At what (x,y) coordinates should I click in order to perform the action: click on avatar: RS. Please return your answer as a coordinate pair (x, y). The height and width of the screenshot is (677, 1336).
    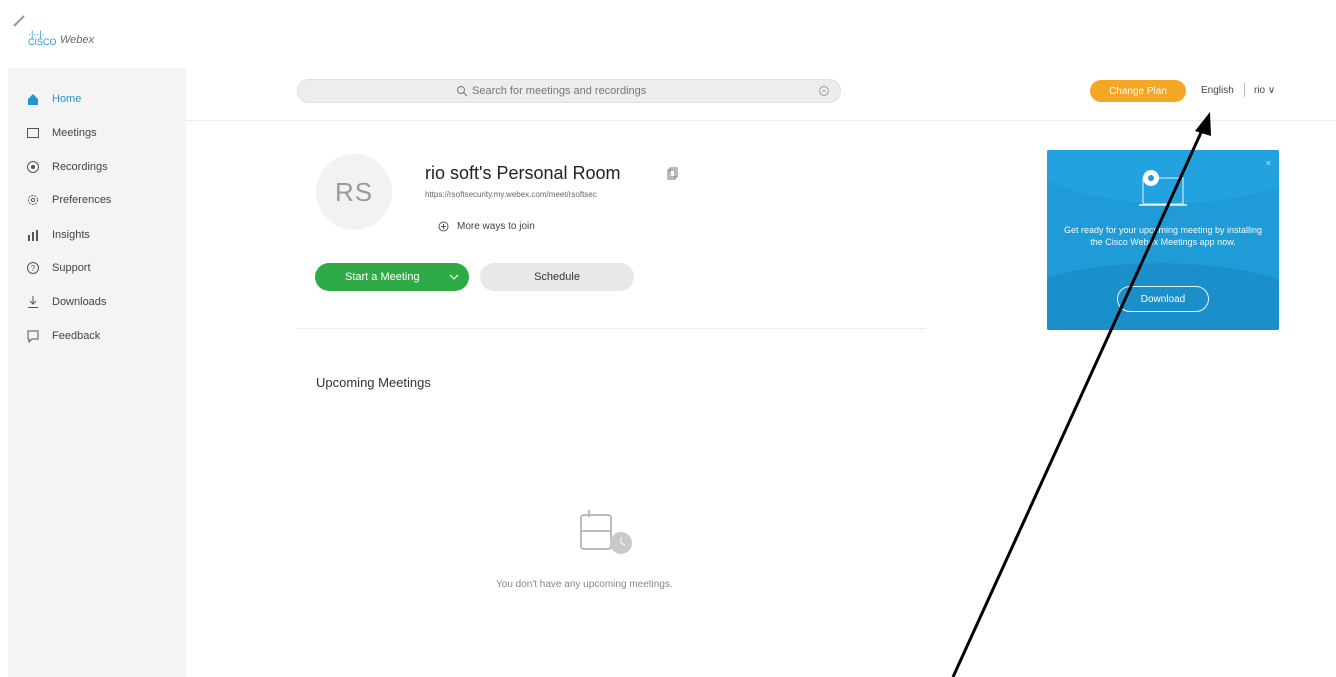
    Looking at the image, I should click on (354, 192).